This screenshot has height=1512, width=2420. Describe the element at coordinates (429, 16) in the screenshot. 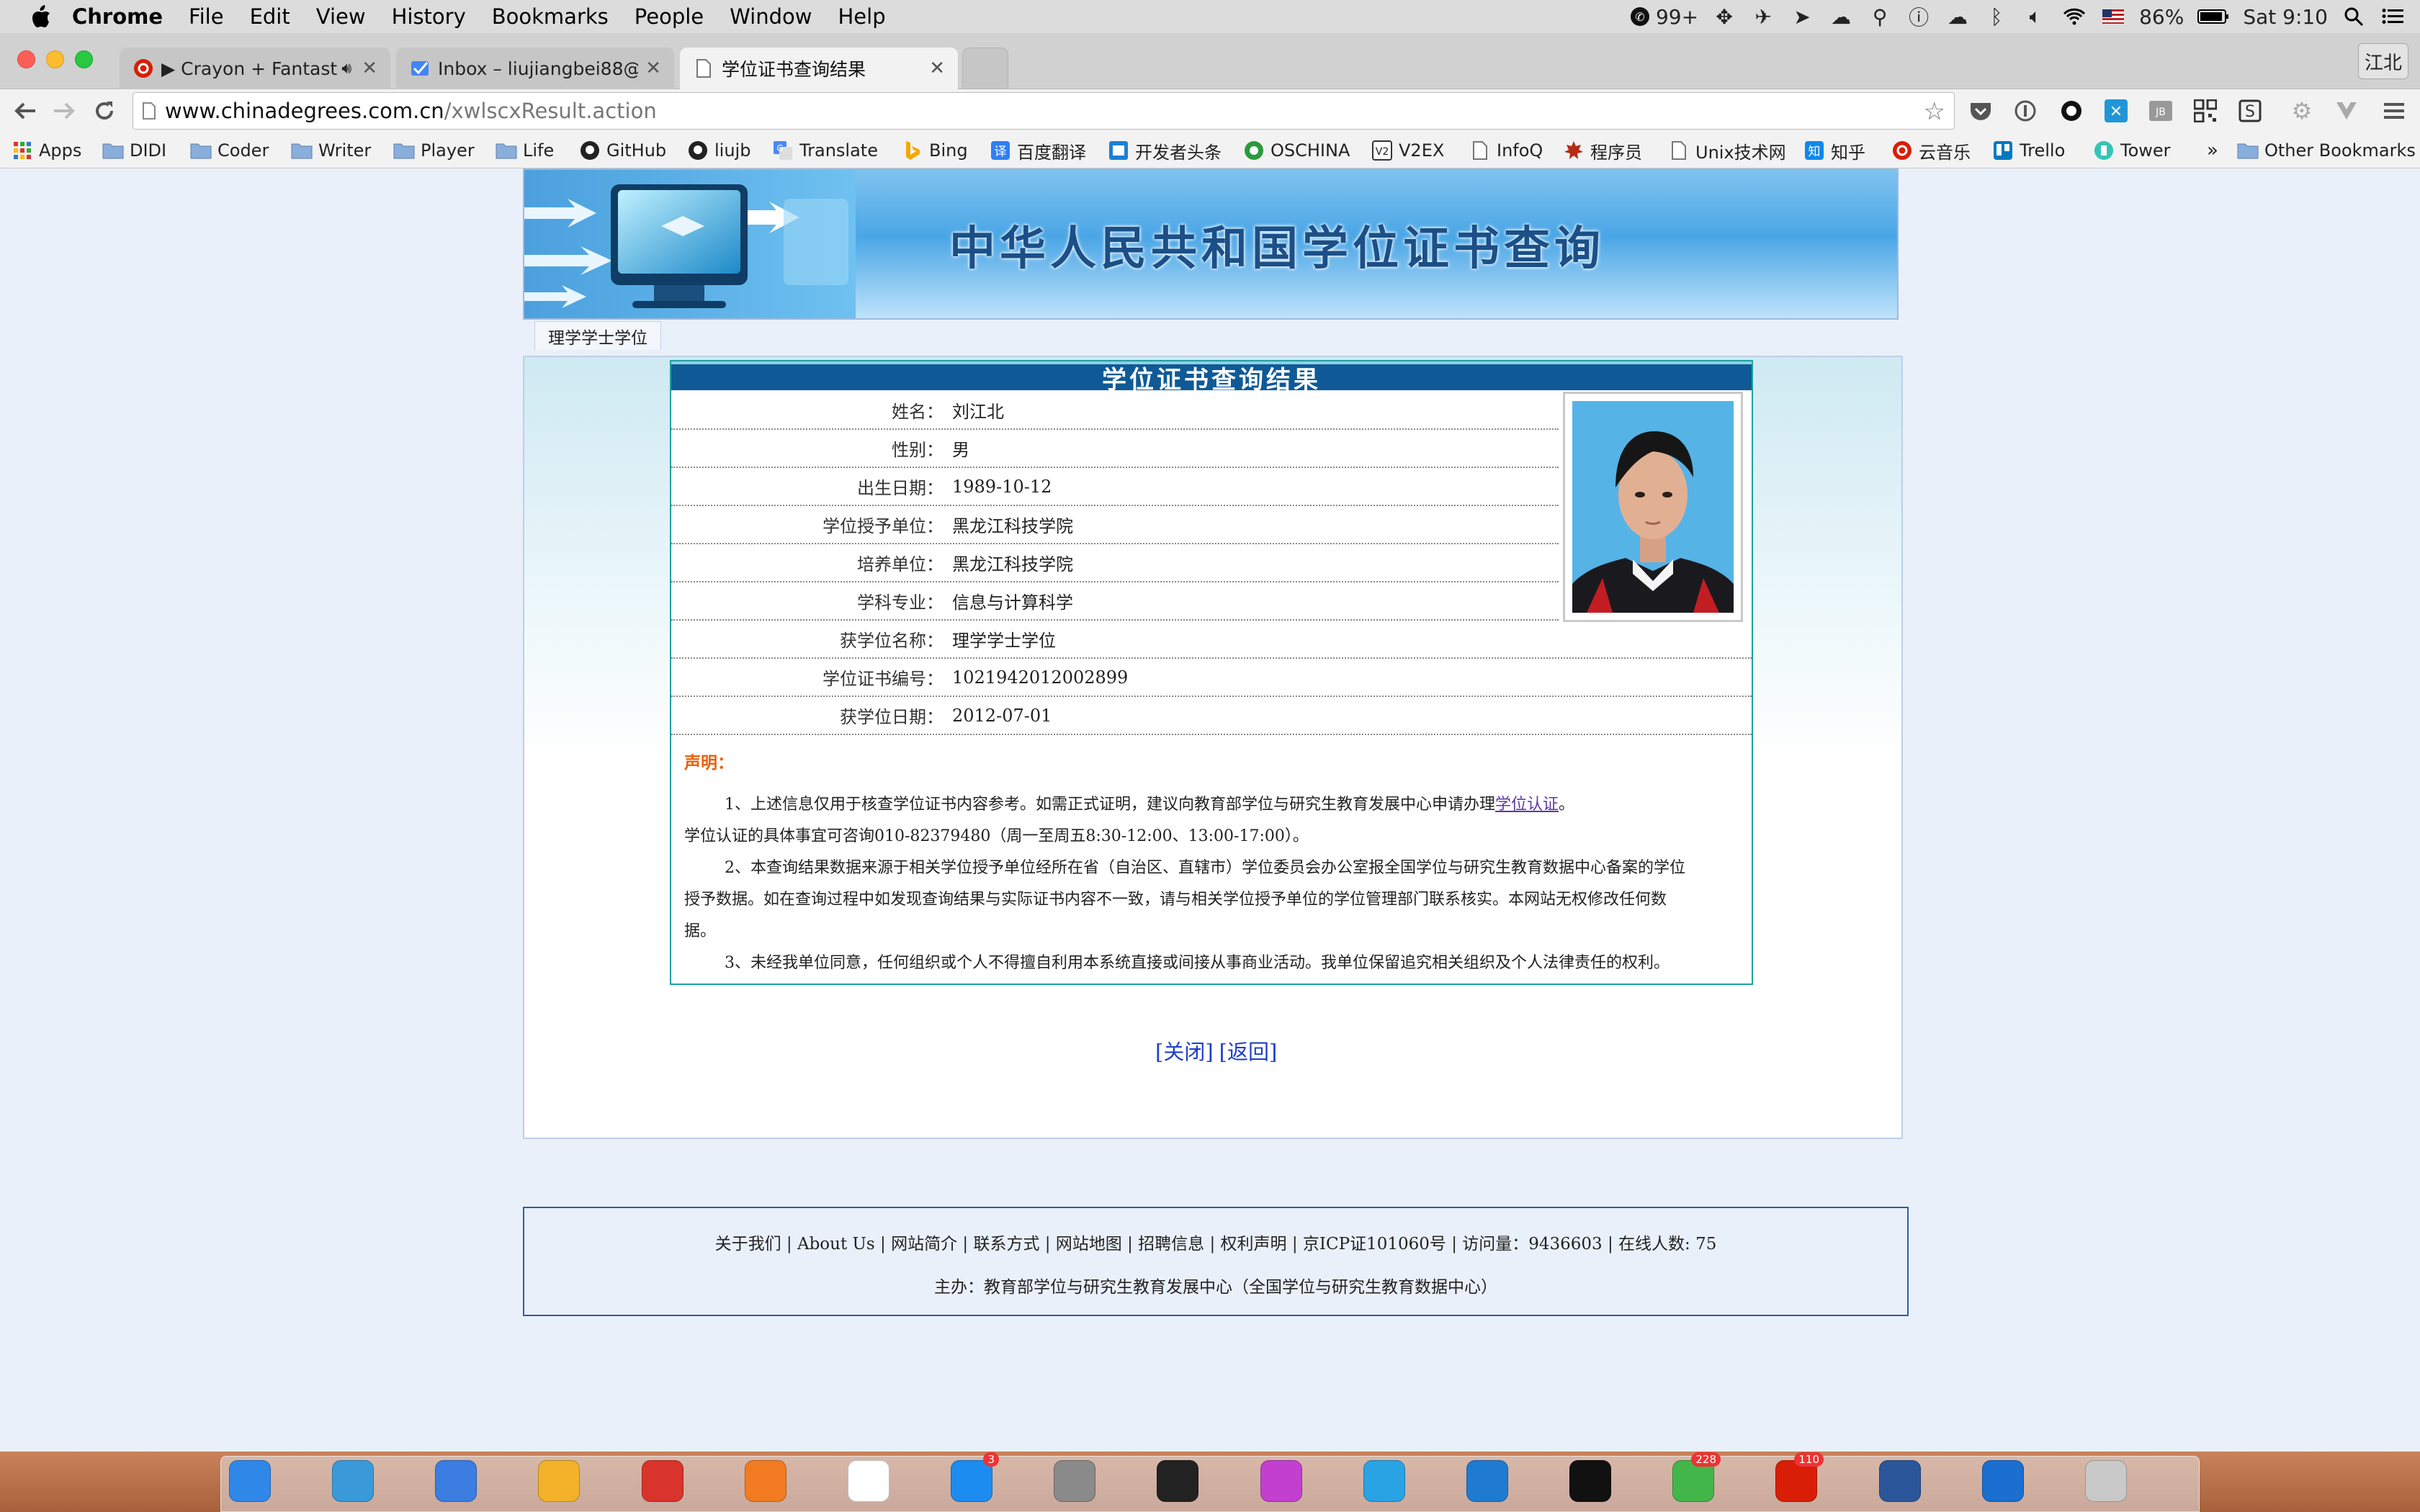

I see `menu-history: History` at that location.